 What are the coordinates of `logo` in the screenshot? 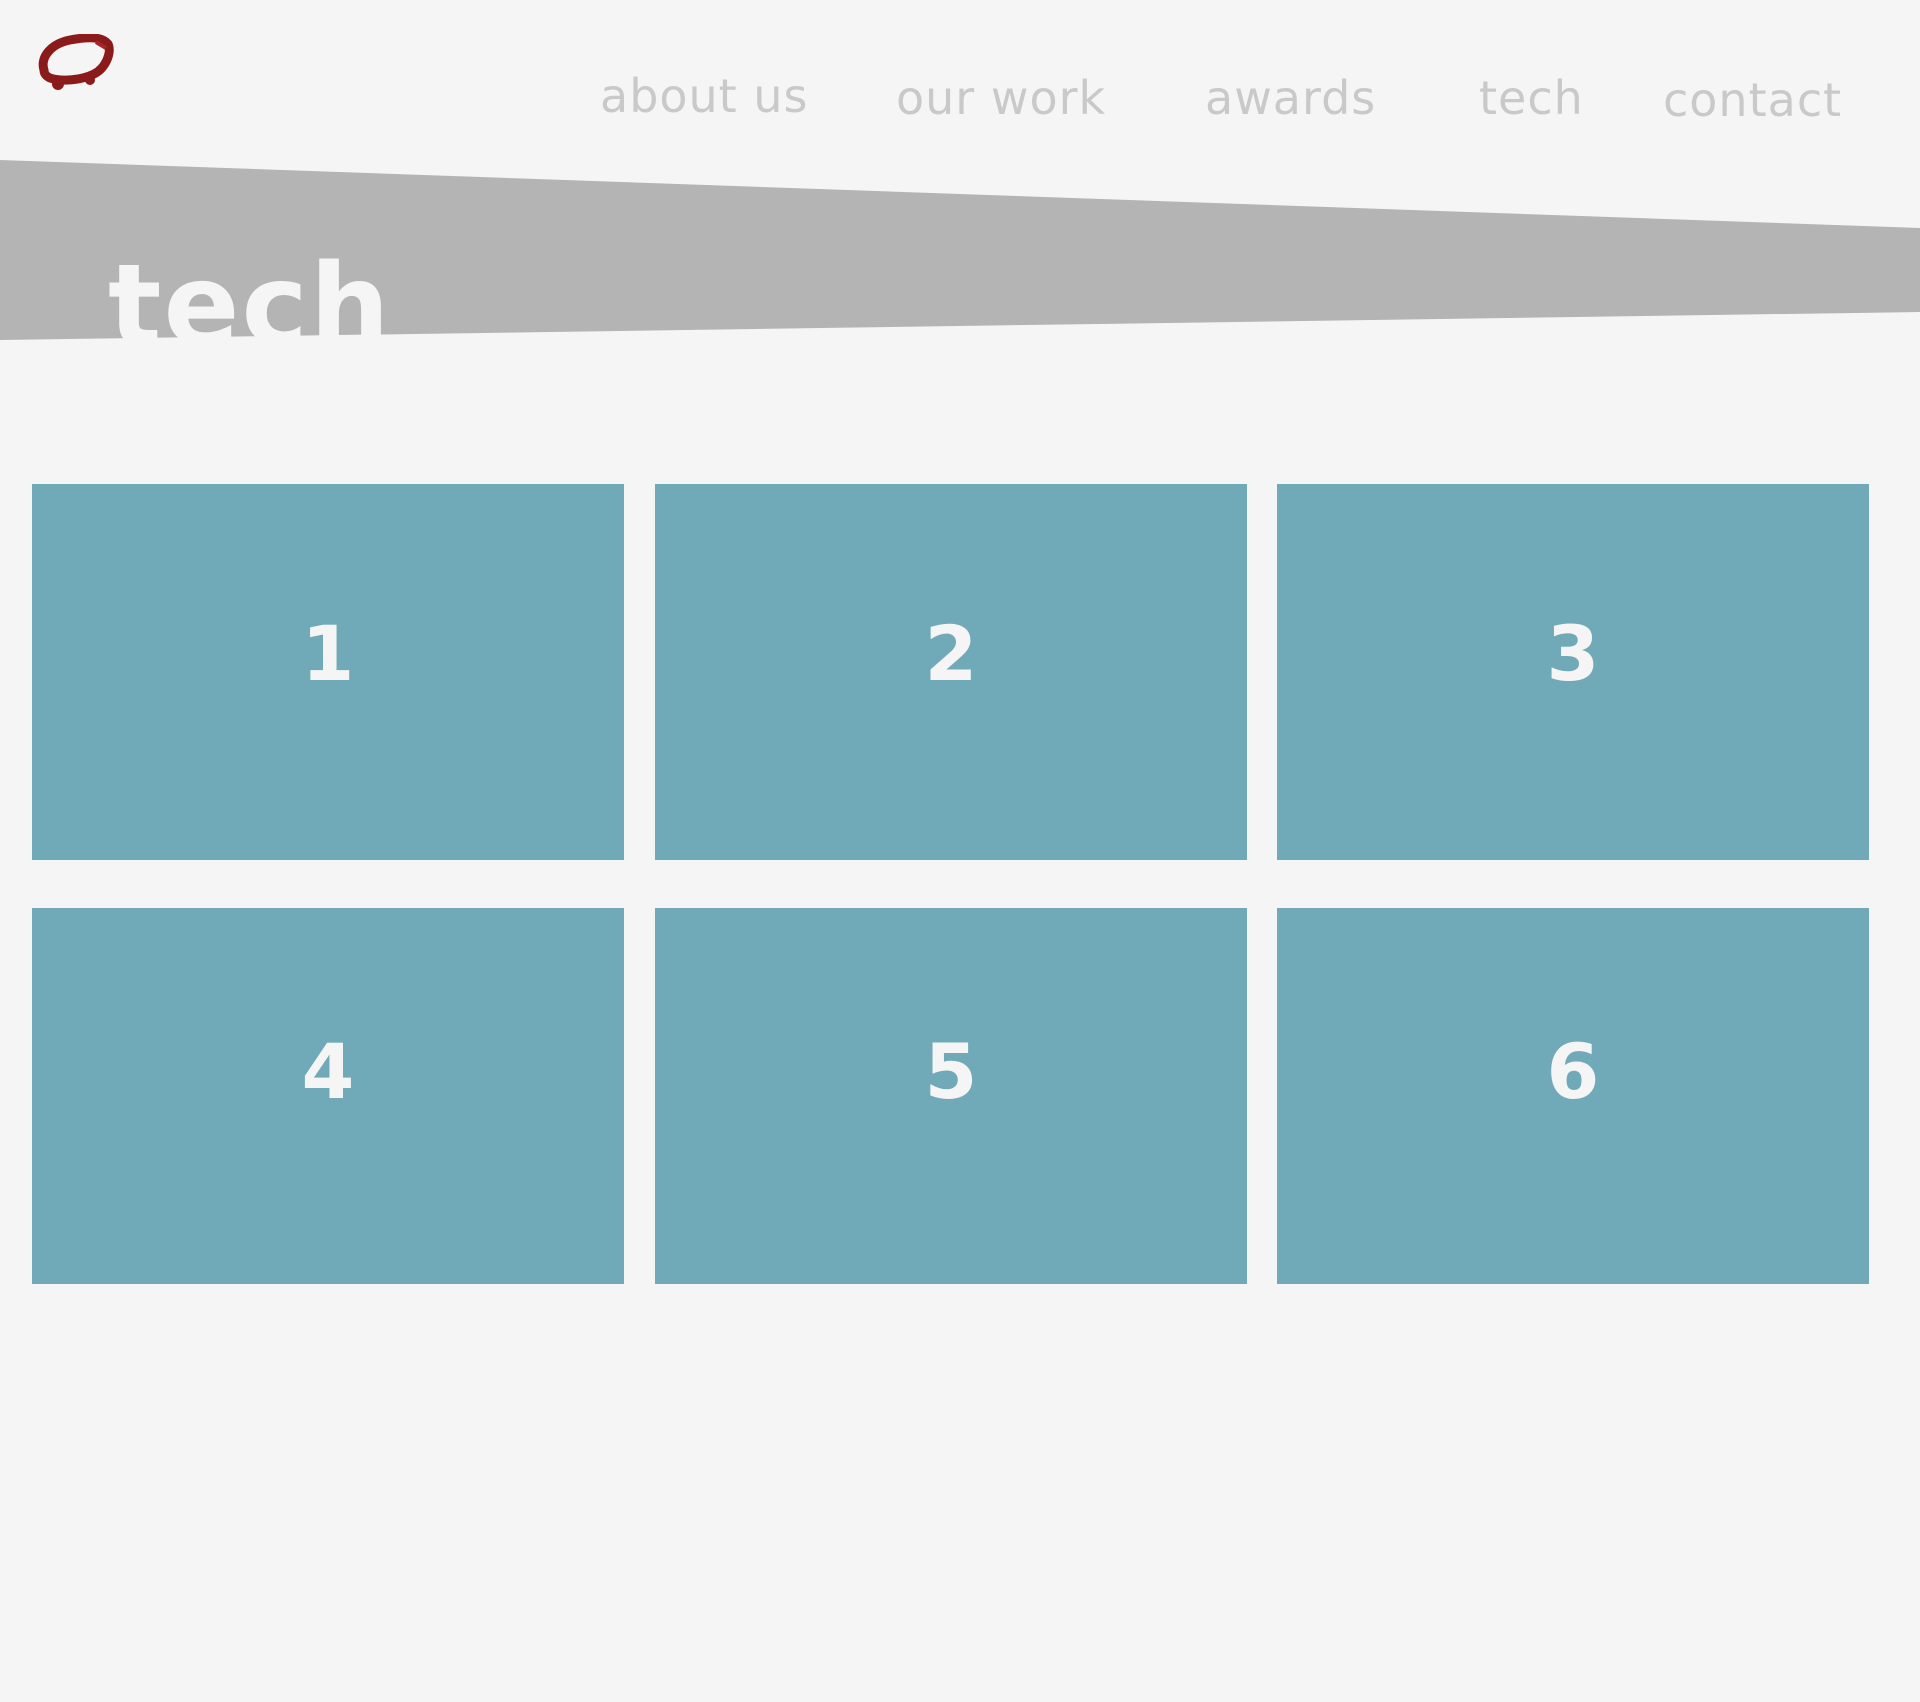 It's located at (75, 65).